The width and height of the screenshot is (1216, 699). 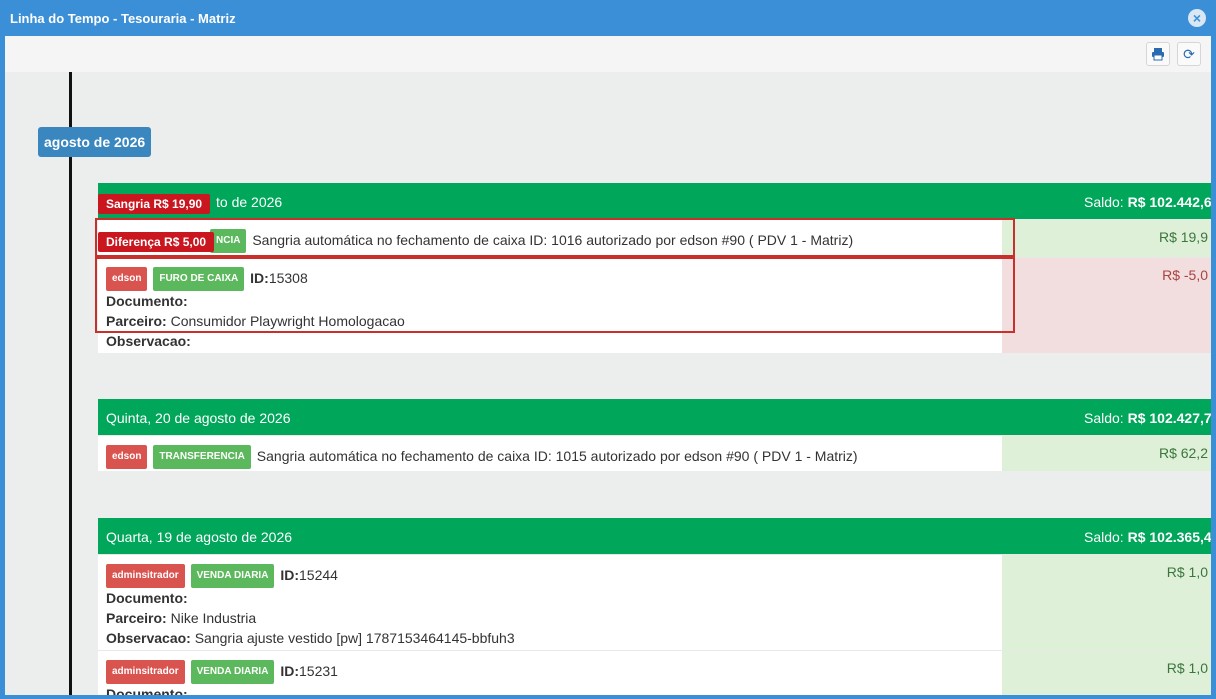 What do you see at coordinates (95, 142) in the screenshot?
I see `month-label: agosto de 2026` at bounding box center [95, 142].